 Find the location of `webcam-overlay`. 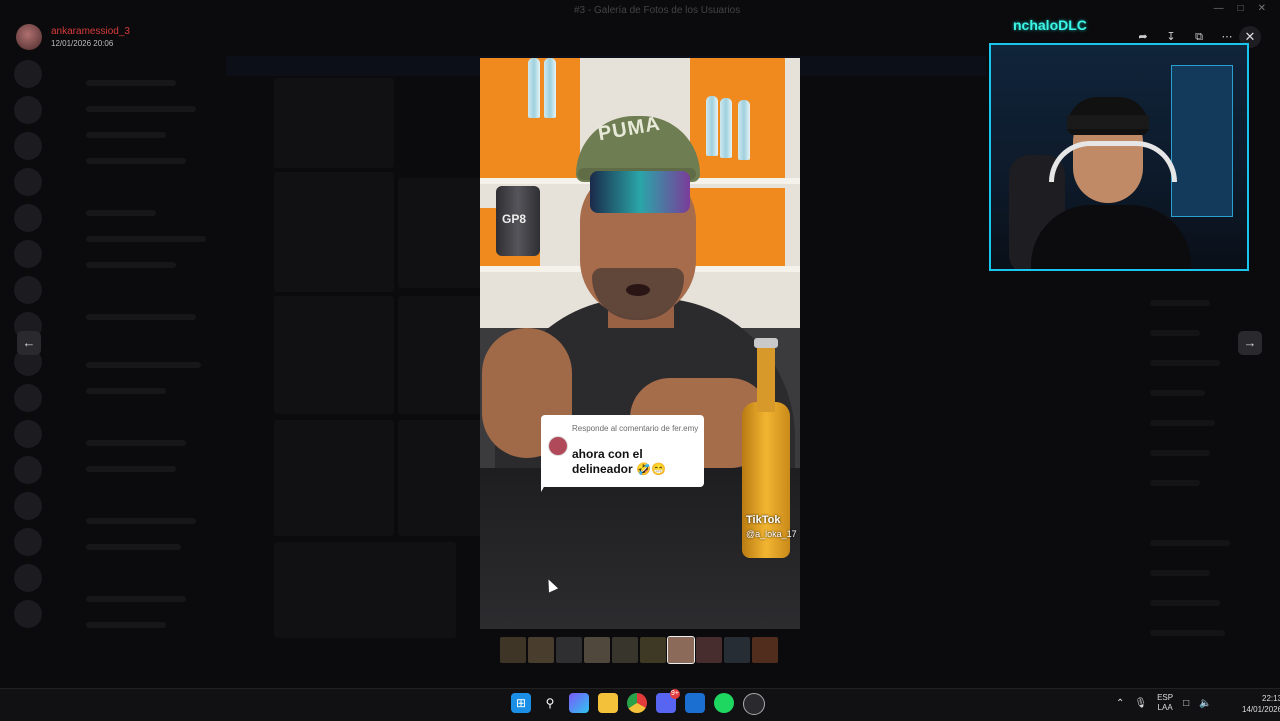

webcam-overlay is located at coordinates (1119, 157).